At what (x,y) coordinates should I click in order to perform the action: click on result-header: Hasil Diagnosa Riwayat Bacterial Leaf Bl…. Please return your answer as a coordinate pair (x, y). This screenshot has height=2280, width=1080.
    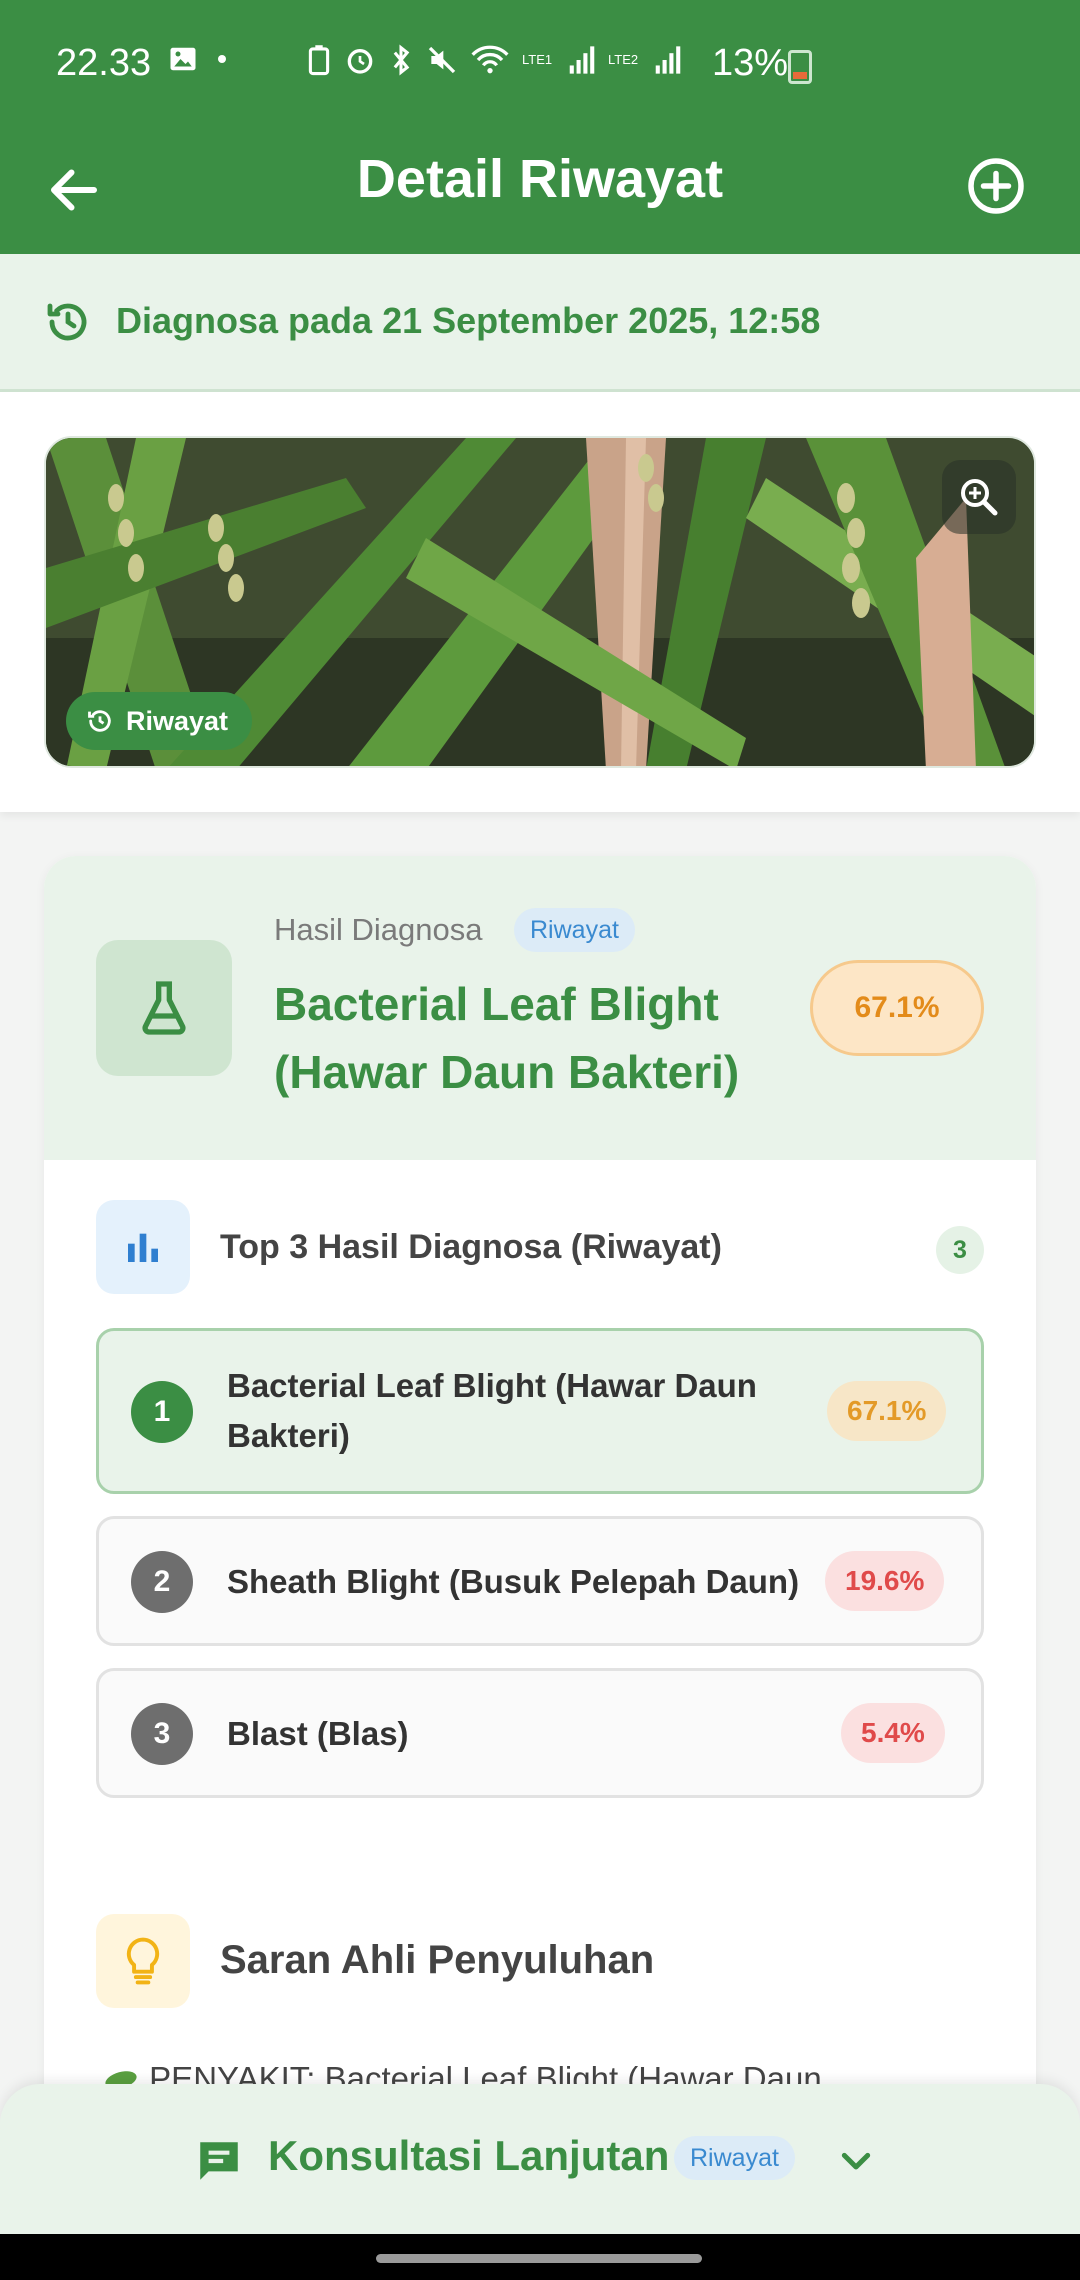
    Looking at the image, I should click on (540, 1008).